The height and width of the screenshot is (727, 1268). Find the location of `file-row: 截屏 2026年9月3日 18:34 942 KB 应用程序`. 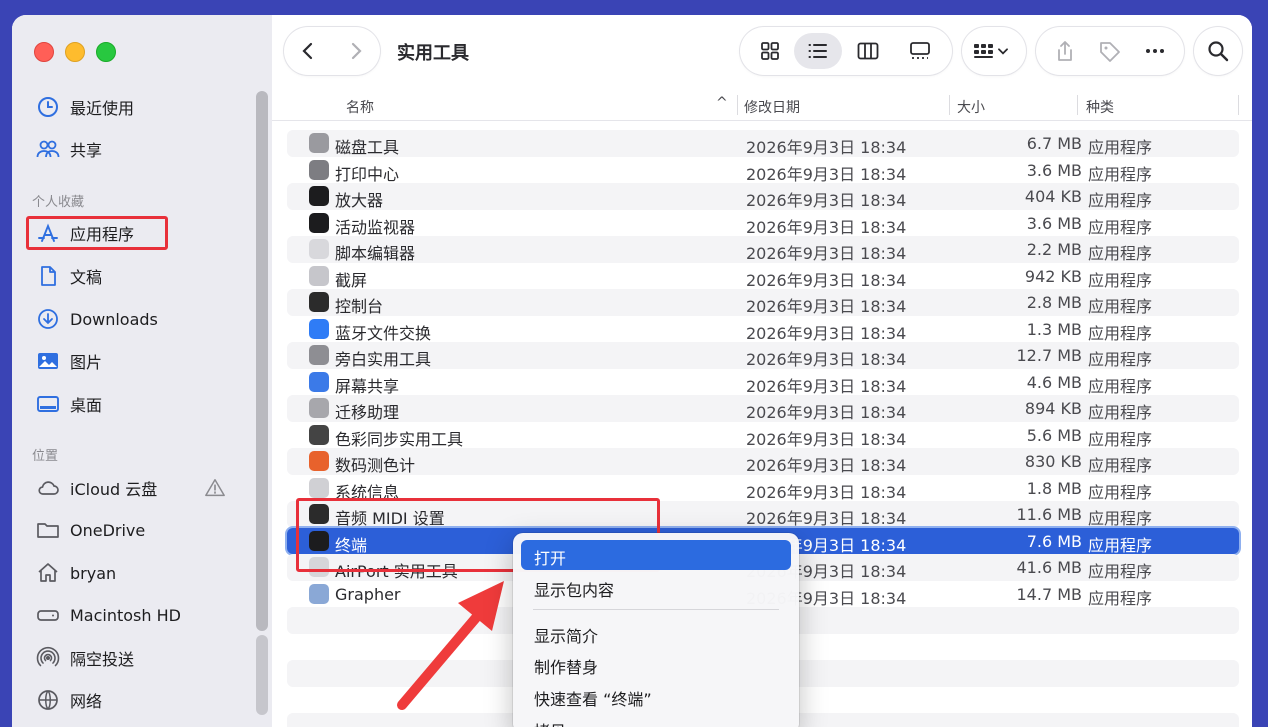

file-row: 截屏 2026年9月3日 18:34 942 KB 应用程序 is located at coordinates (763, 276).